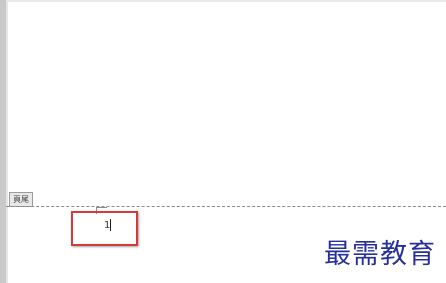  What do you see at coordinates (21, 199) in the screenshot?
I see `footer-label-tab: 頁尾` at bounding box center [21, 199].